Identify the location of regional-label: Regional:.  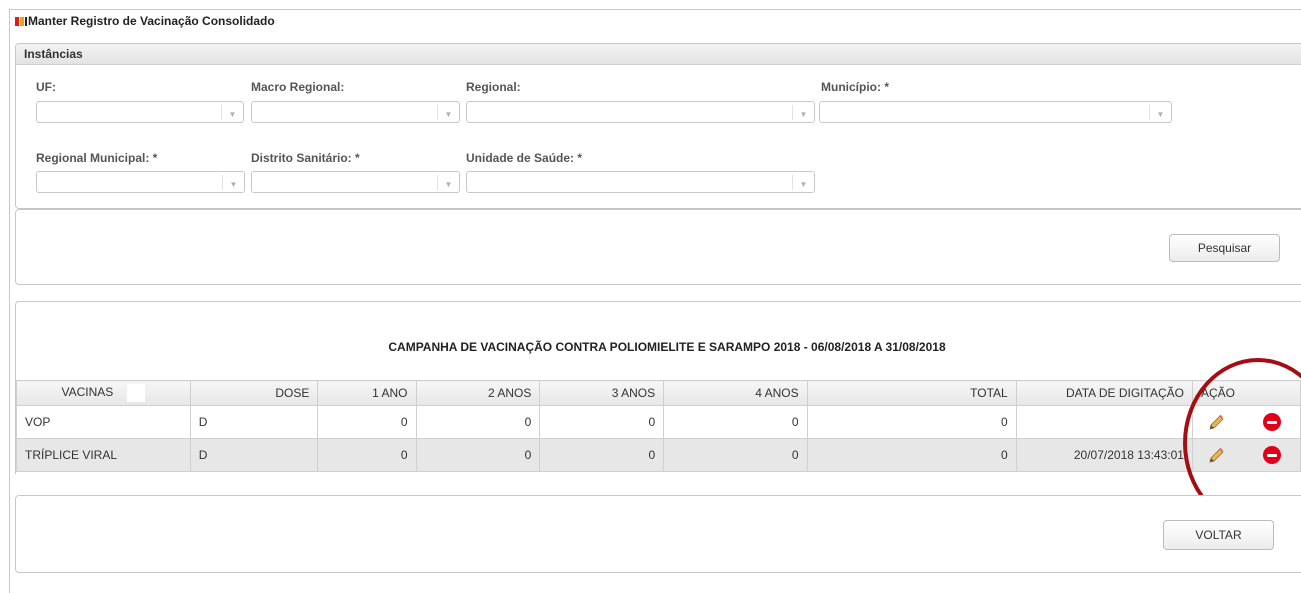
(493, 87).